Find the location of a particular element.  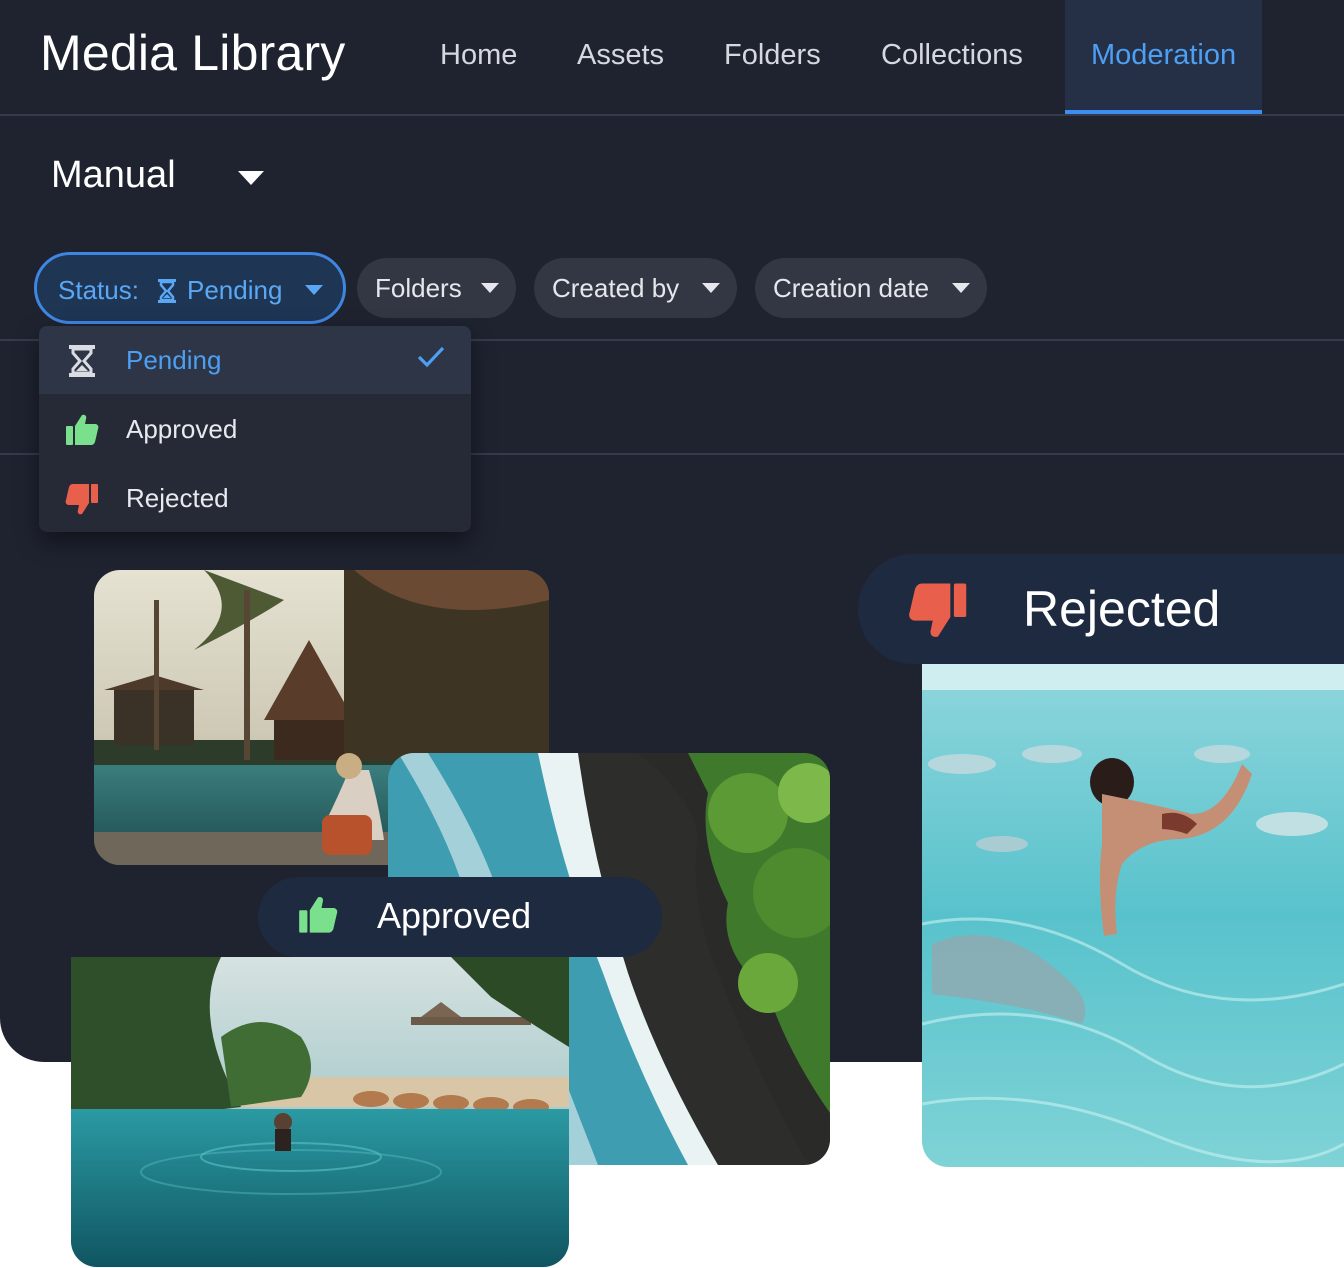

status-filter-chip: Status: Pending is located at coordinates (190, 288).